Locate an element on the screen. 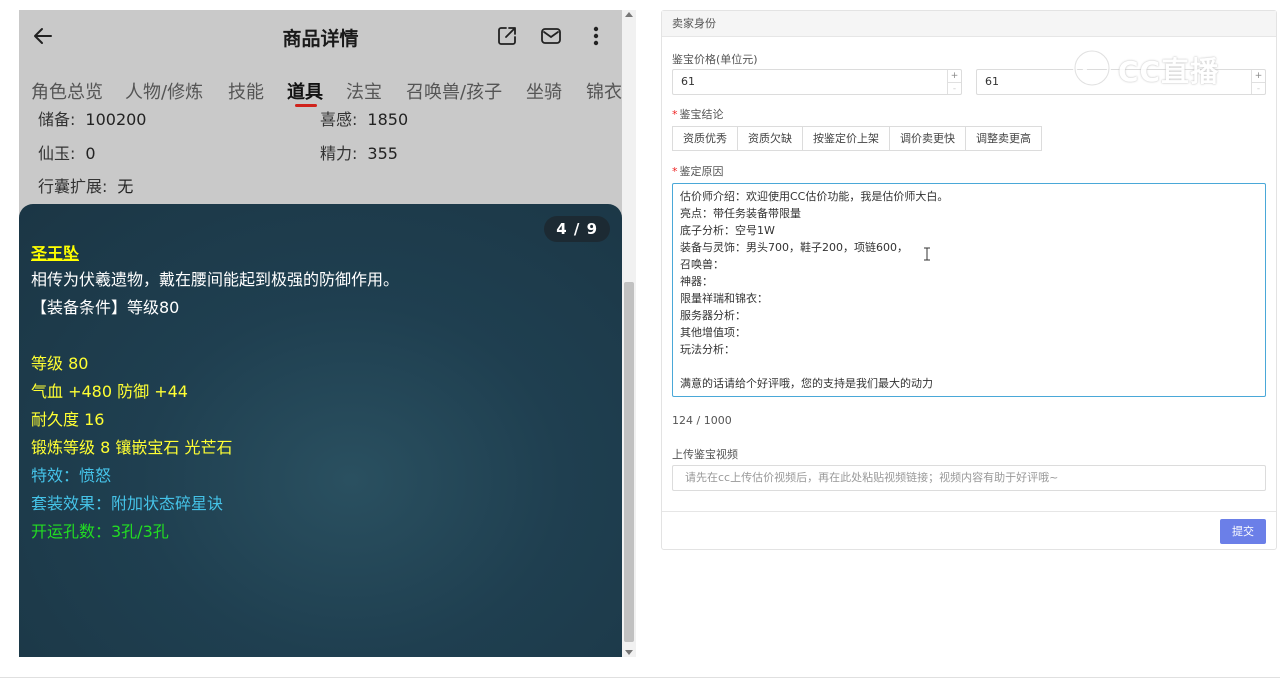  tab-mounts: 坐骑 is located at coordinates (544, 91).